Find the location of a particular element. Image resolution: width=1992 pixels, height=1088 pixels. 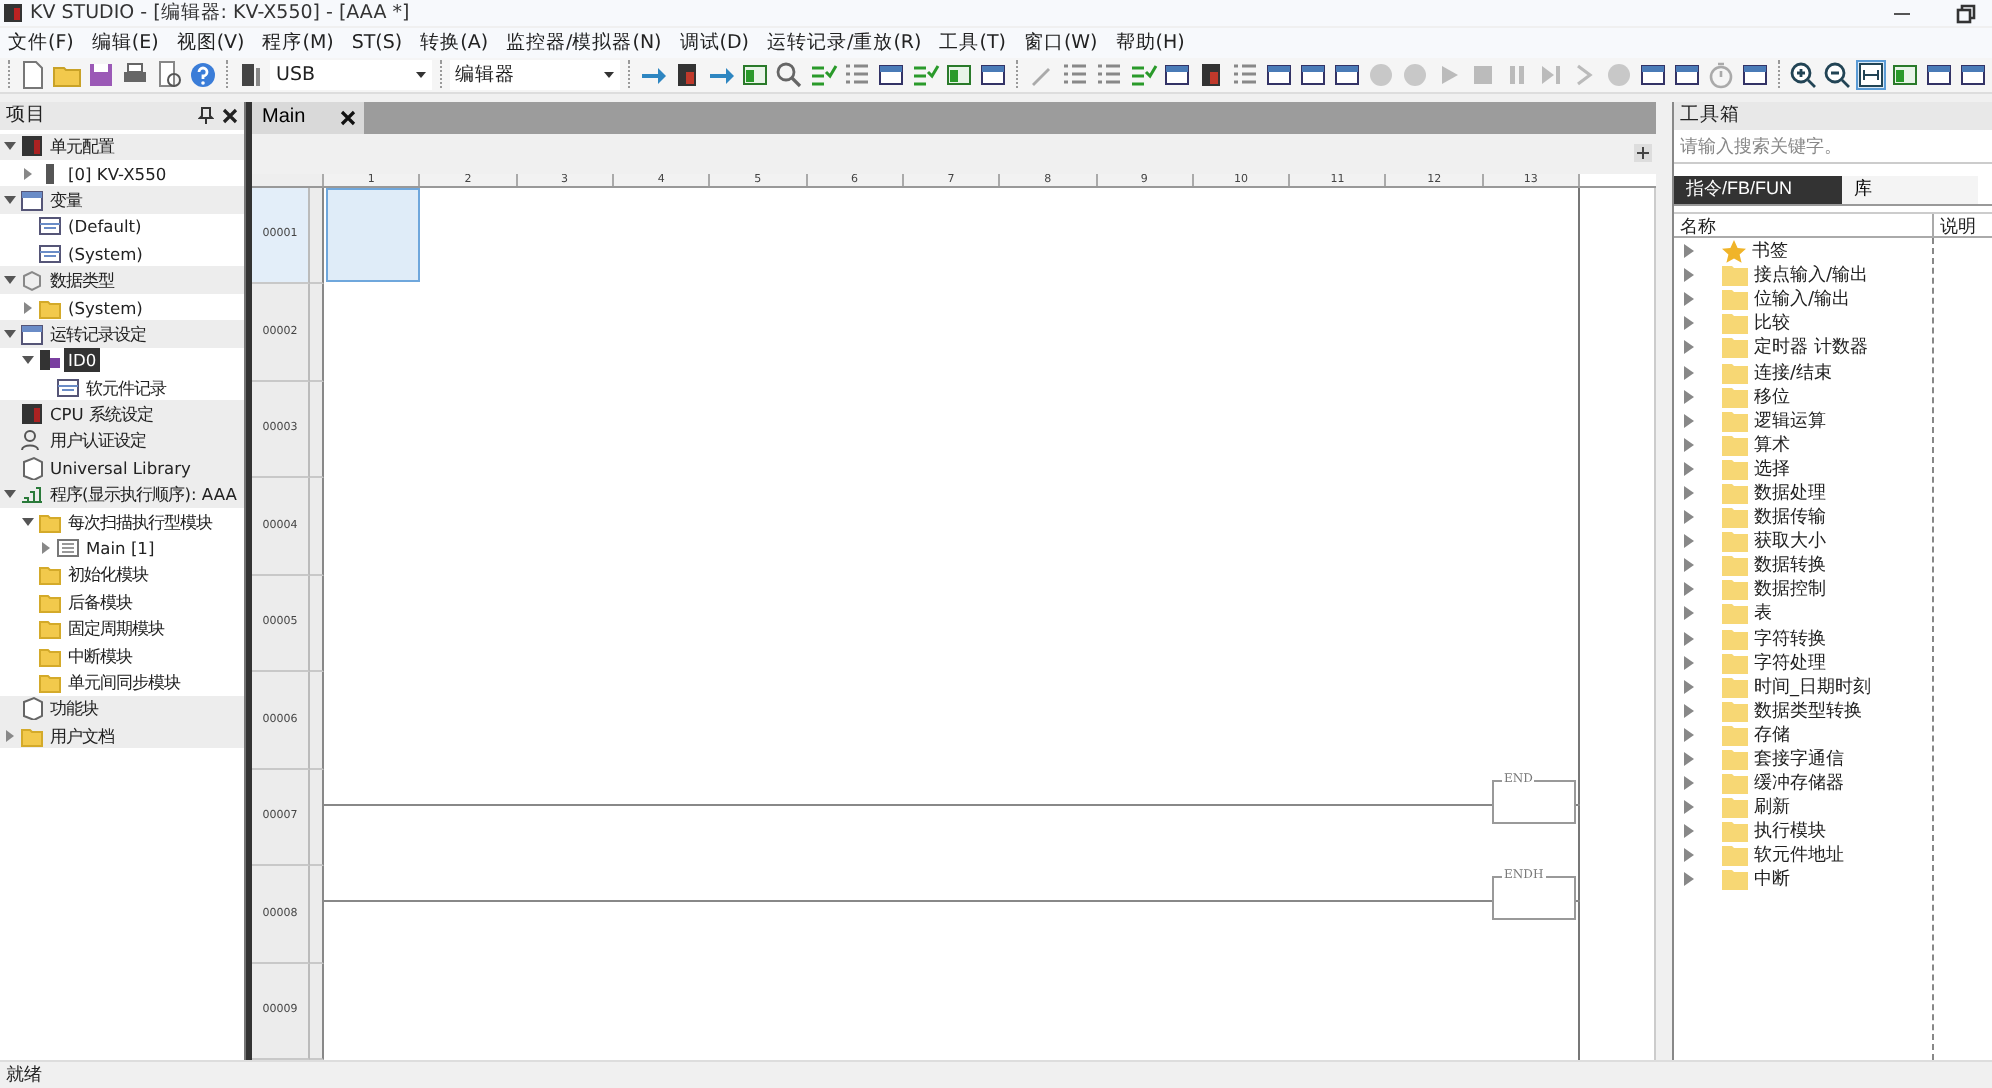

tree-item: 数据转换 is located at coordinates (1790, 565).